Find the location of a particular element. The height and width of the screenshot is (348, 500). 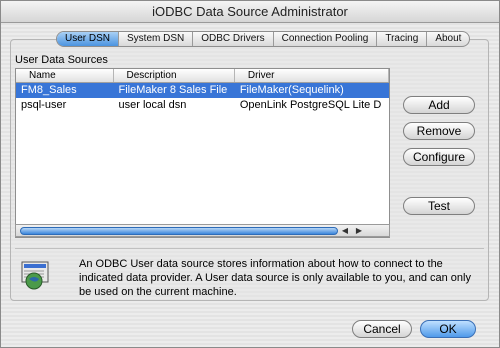

cancel-button: Cancel is located at coordinates (382, 329).